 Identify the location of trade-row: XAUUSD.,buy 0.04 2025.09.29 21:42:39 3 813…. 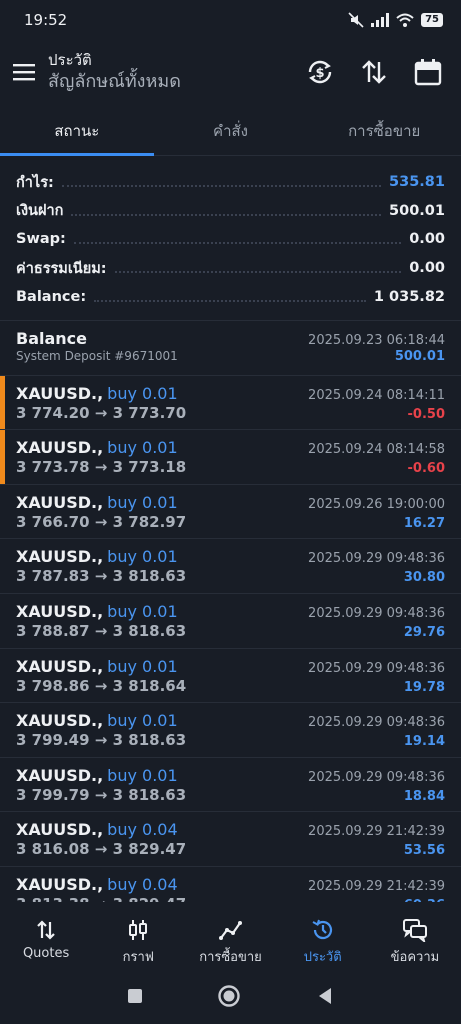
(230, 884).